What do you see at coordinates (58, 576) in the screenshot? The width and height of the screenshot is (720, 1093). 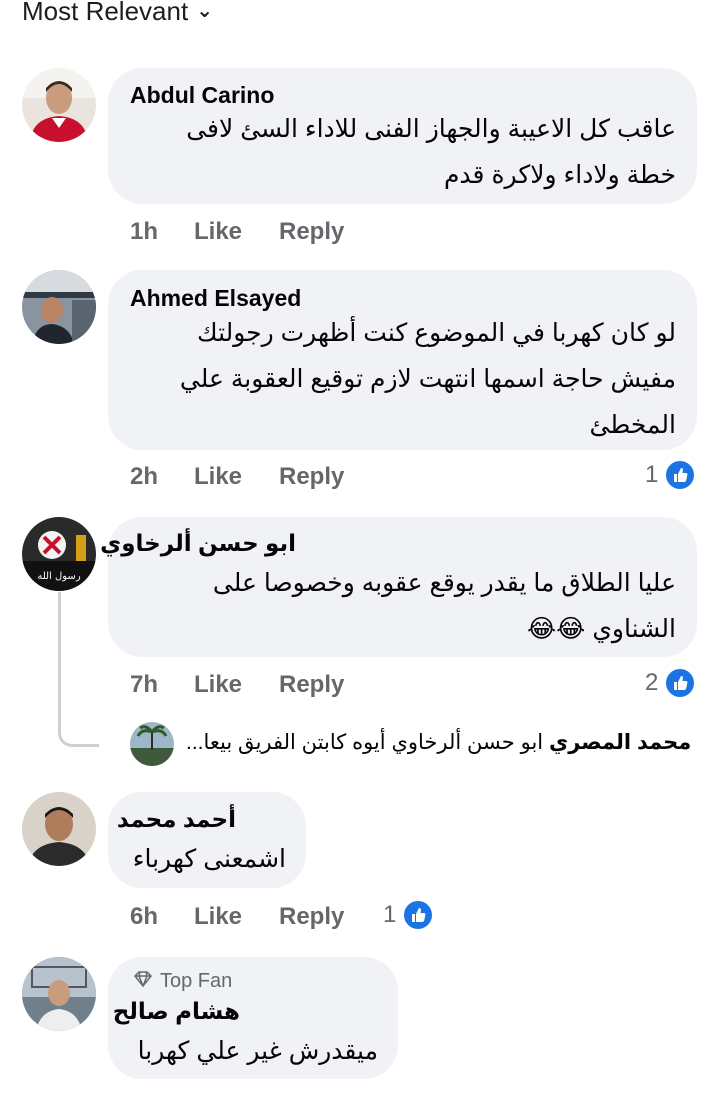 I see `svg-text: رسول الله` at bounding box center [58, 576].